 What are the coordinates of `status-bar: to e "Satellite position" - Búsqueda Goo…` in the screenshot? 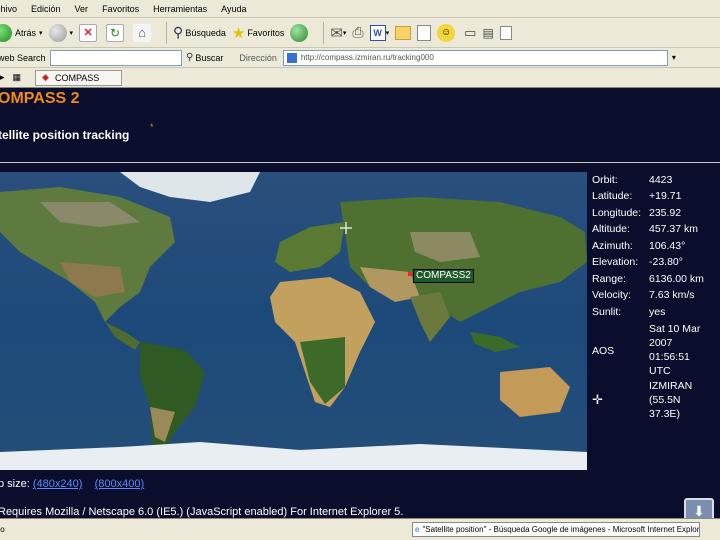 It's located at (360, 529).